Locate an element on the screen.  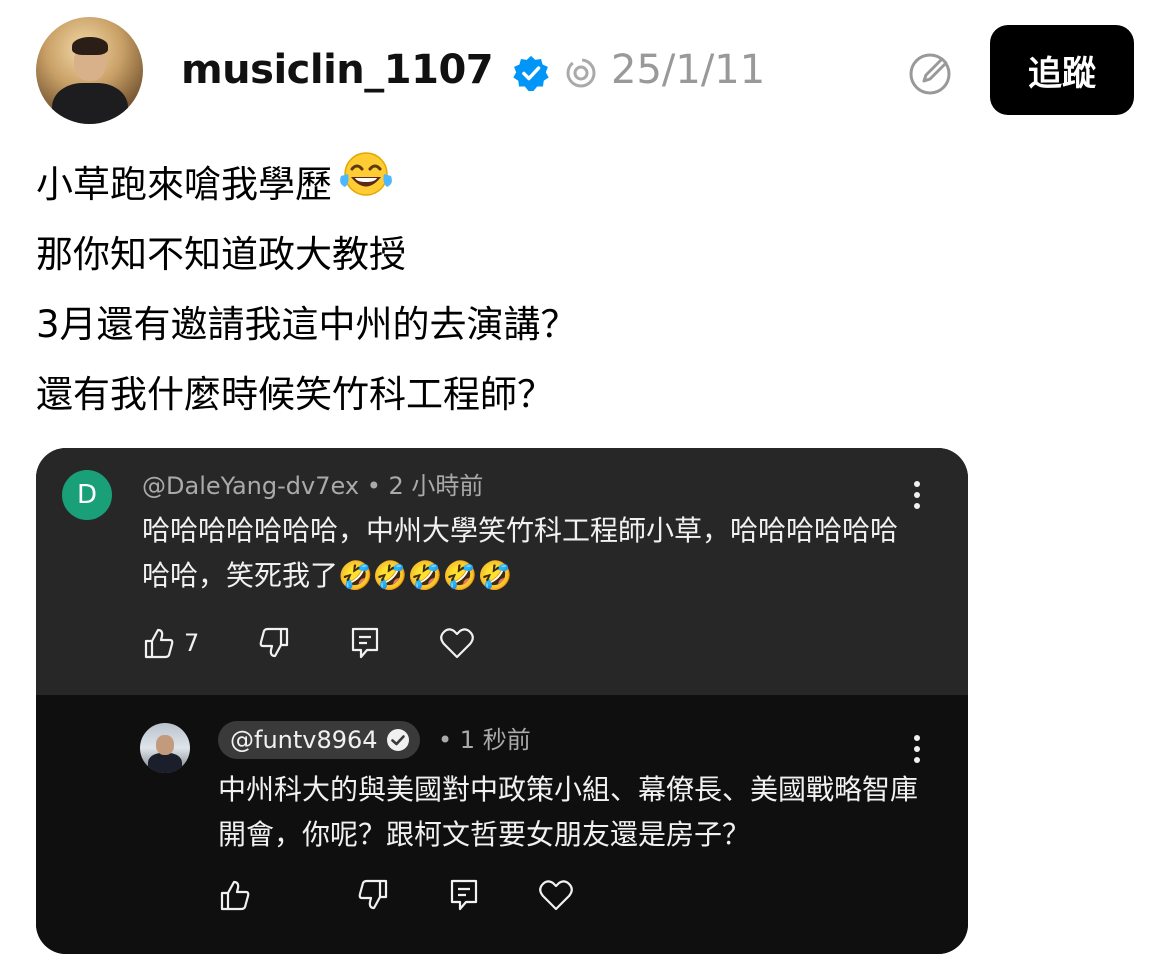
reply-handle: @funtv8964 is located at coordinates (304, 740).